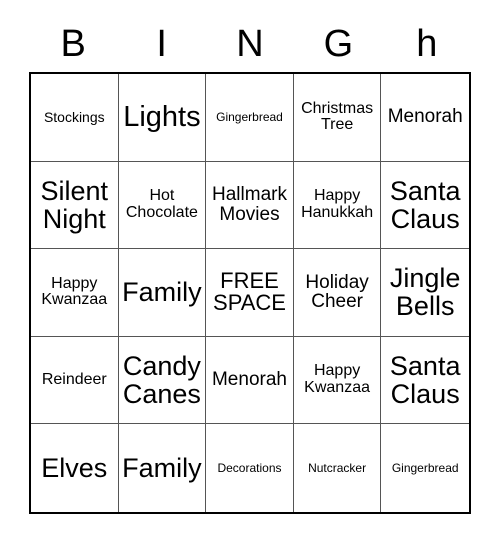 The image size is (500, 544). I want to click on bingo-cell: Happy Hanukkah, so click(337, 205).